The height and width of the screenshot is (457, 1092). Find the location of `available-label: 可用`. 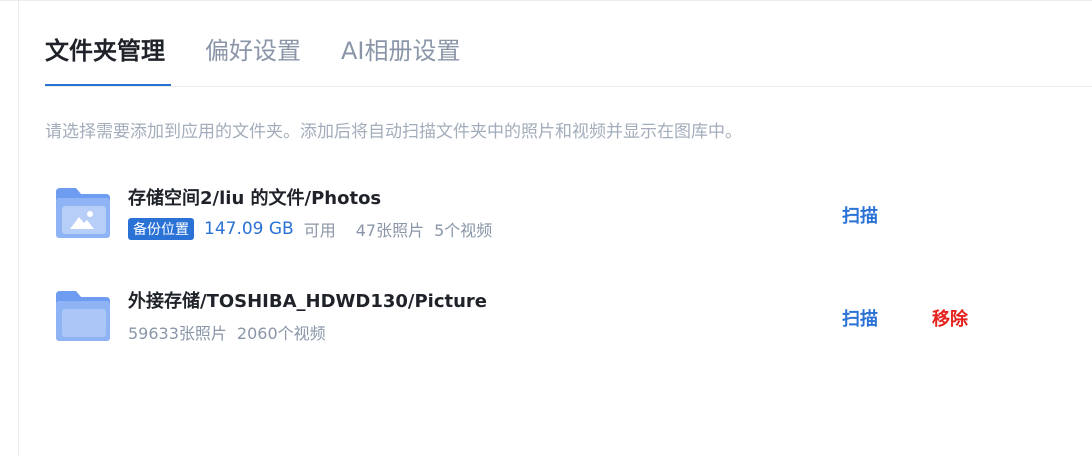

available-label: 可用 is located at coordinates (319, 230).